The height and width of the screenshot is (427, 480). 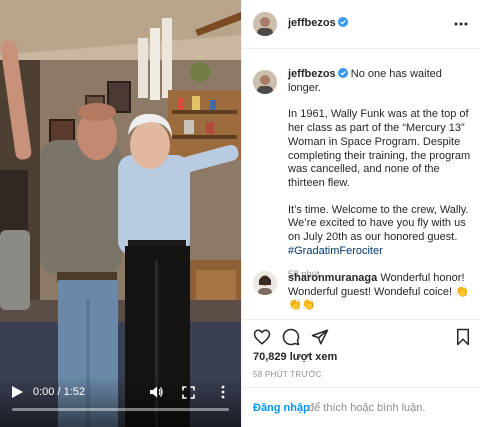 I want to click on login-prompt-text: để thích hoặc bình luận., so click(x=367, y=408).